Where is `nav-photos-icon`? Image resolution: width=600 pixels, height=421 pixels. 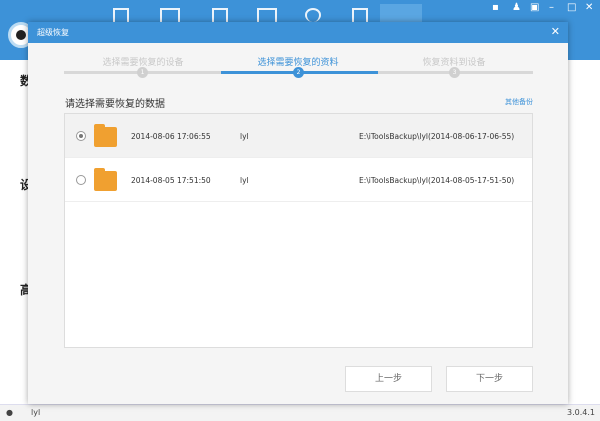 nav-photos-icon is located at coordinates (267, 15).